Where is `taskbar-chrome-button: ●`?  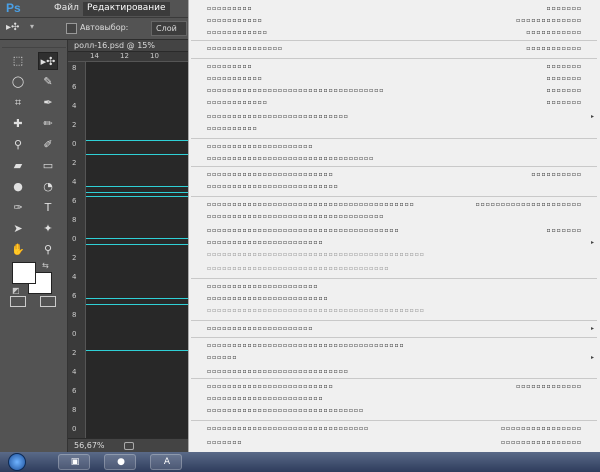 taskbar-chrome-button: ● is located at coordinates (120, 462).